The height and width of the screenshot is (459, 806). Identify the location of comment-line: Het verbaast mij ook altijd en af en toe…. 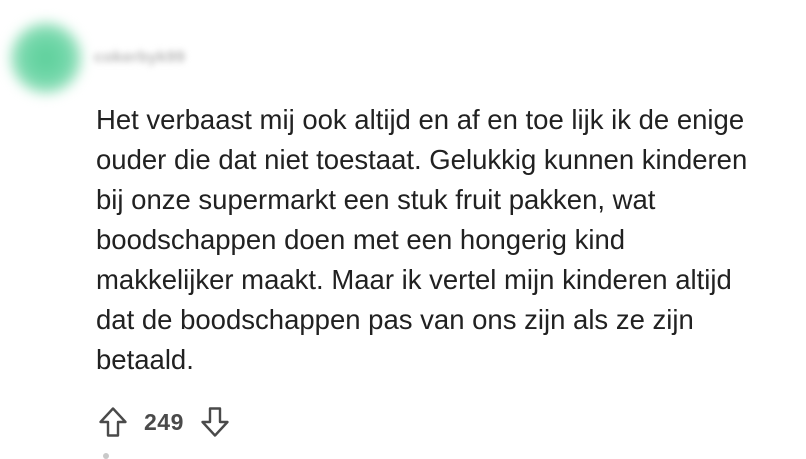
(420, 119).